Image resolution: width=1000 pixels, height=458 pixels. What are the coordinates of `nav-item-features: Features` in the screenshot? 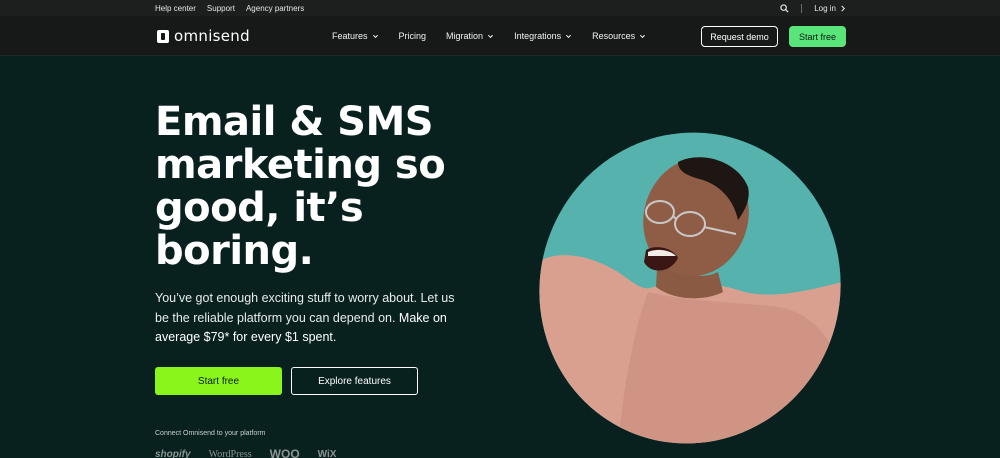 It's located at (355, 36).